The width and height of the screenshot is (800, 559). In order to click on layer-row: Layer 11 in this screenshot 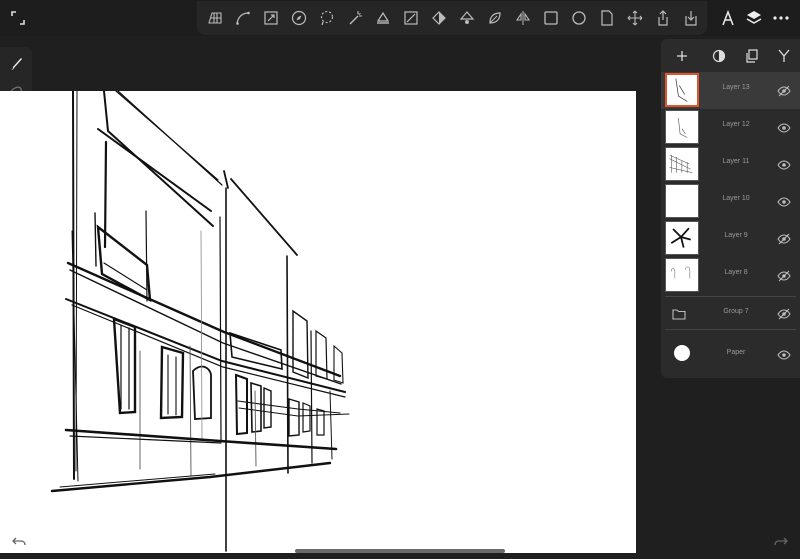, I will do `click(730, 164)`.